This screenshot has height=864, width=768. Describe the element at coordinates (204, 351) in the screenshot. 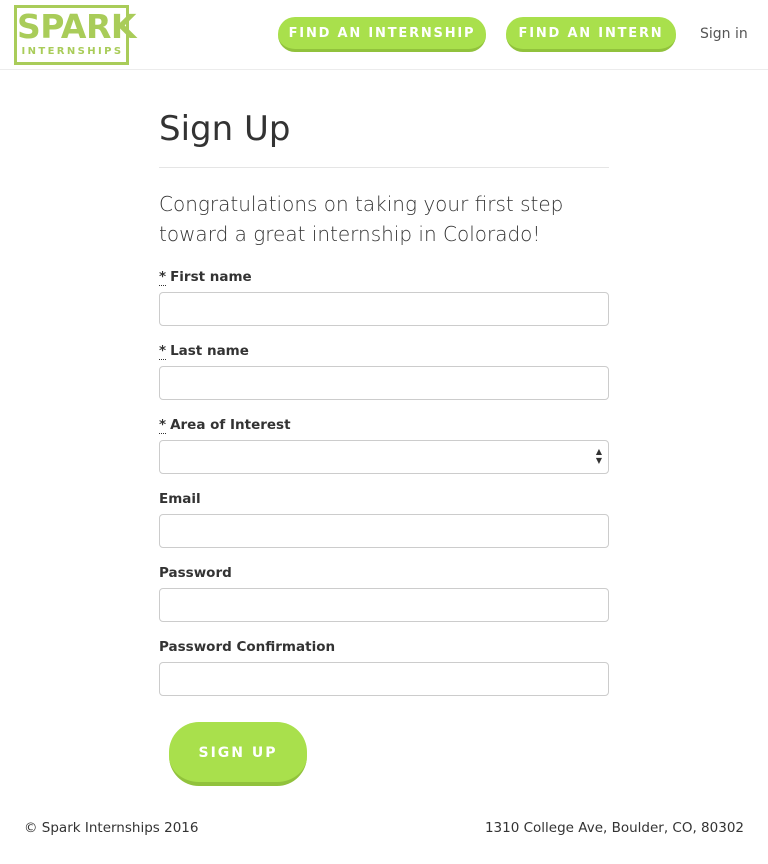

I see `last-name-label: * Last name` at that location.